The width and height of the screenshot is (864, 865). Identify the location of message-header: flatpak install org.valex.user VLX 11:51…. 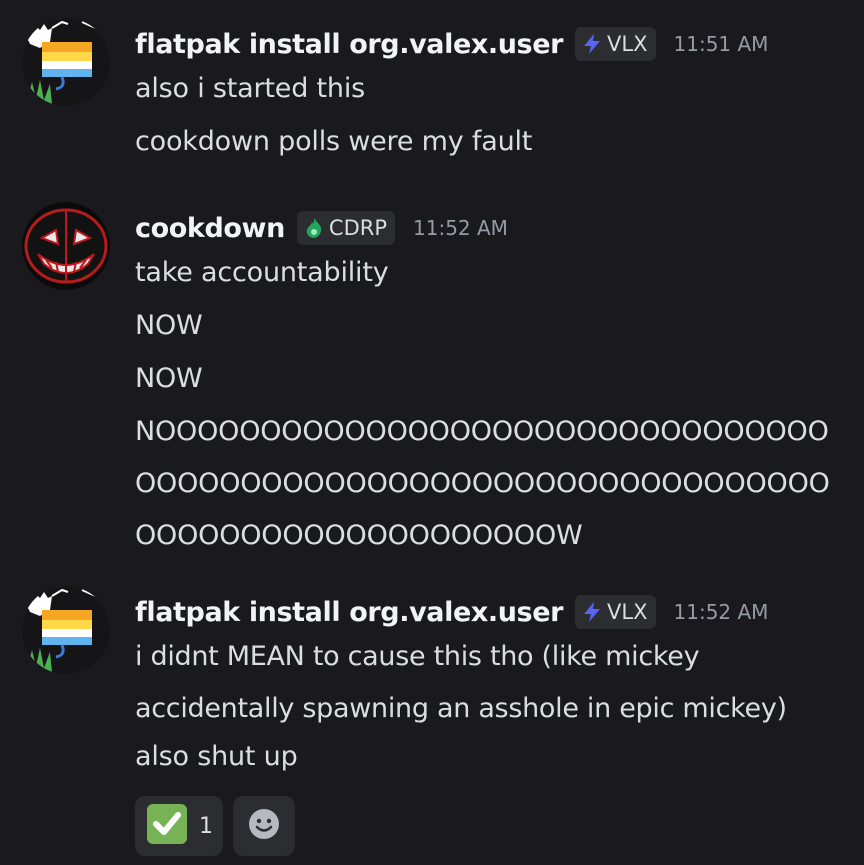
(451, 44).